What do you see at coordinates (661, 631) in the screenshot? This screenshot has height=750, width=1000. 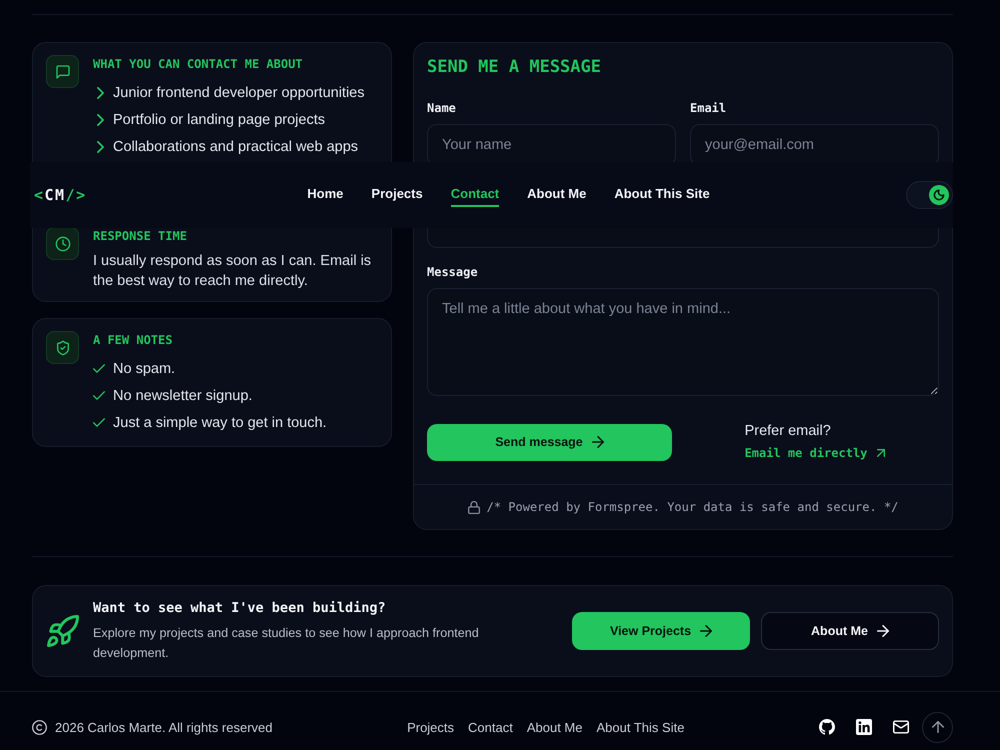 I see `cta-button: View Projects` at bounding box center [661, 631].